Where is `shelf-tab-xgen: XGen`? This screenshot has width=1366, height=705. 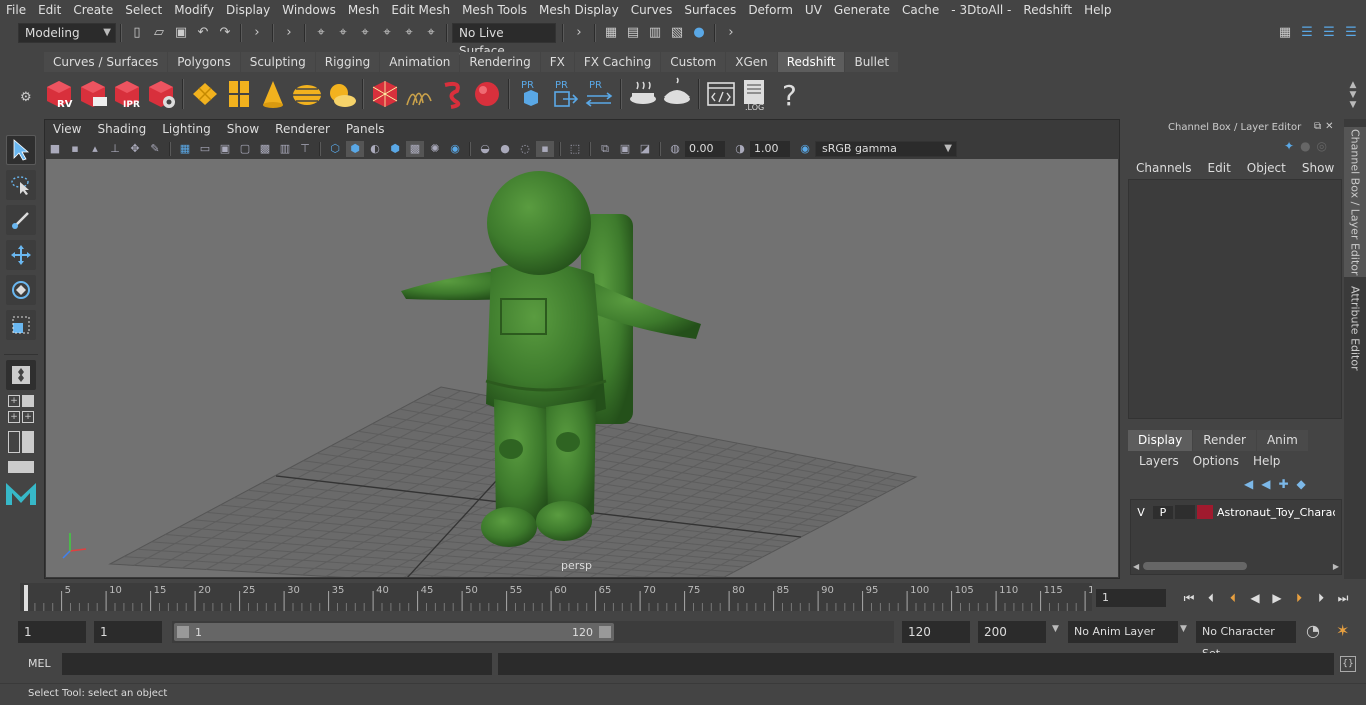 shelf-tab-xgen: XGen is located at coordinates (751, 62).